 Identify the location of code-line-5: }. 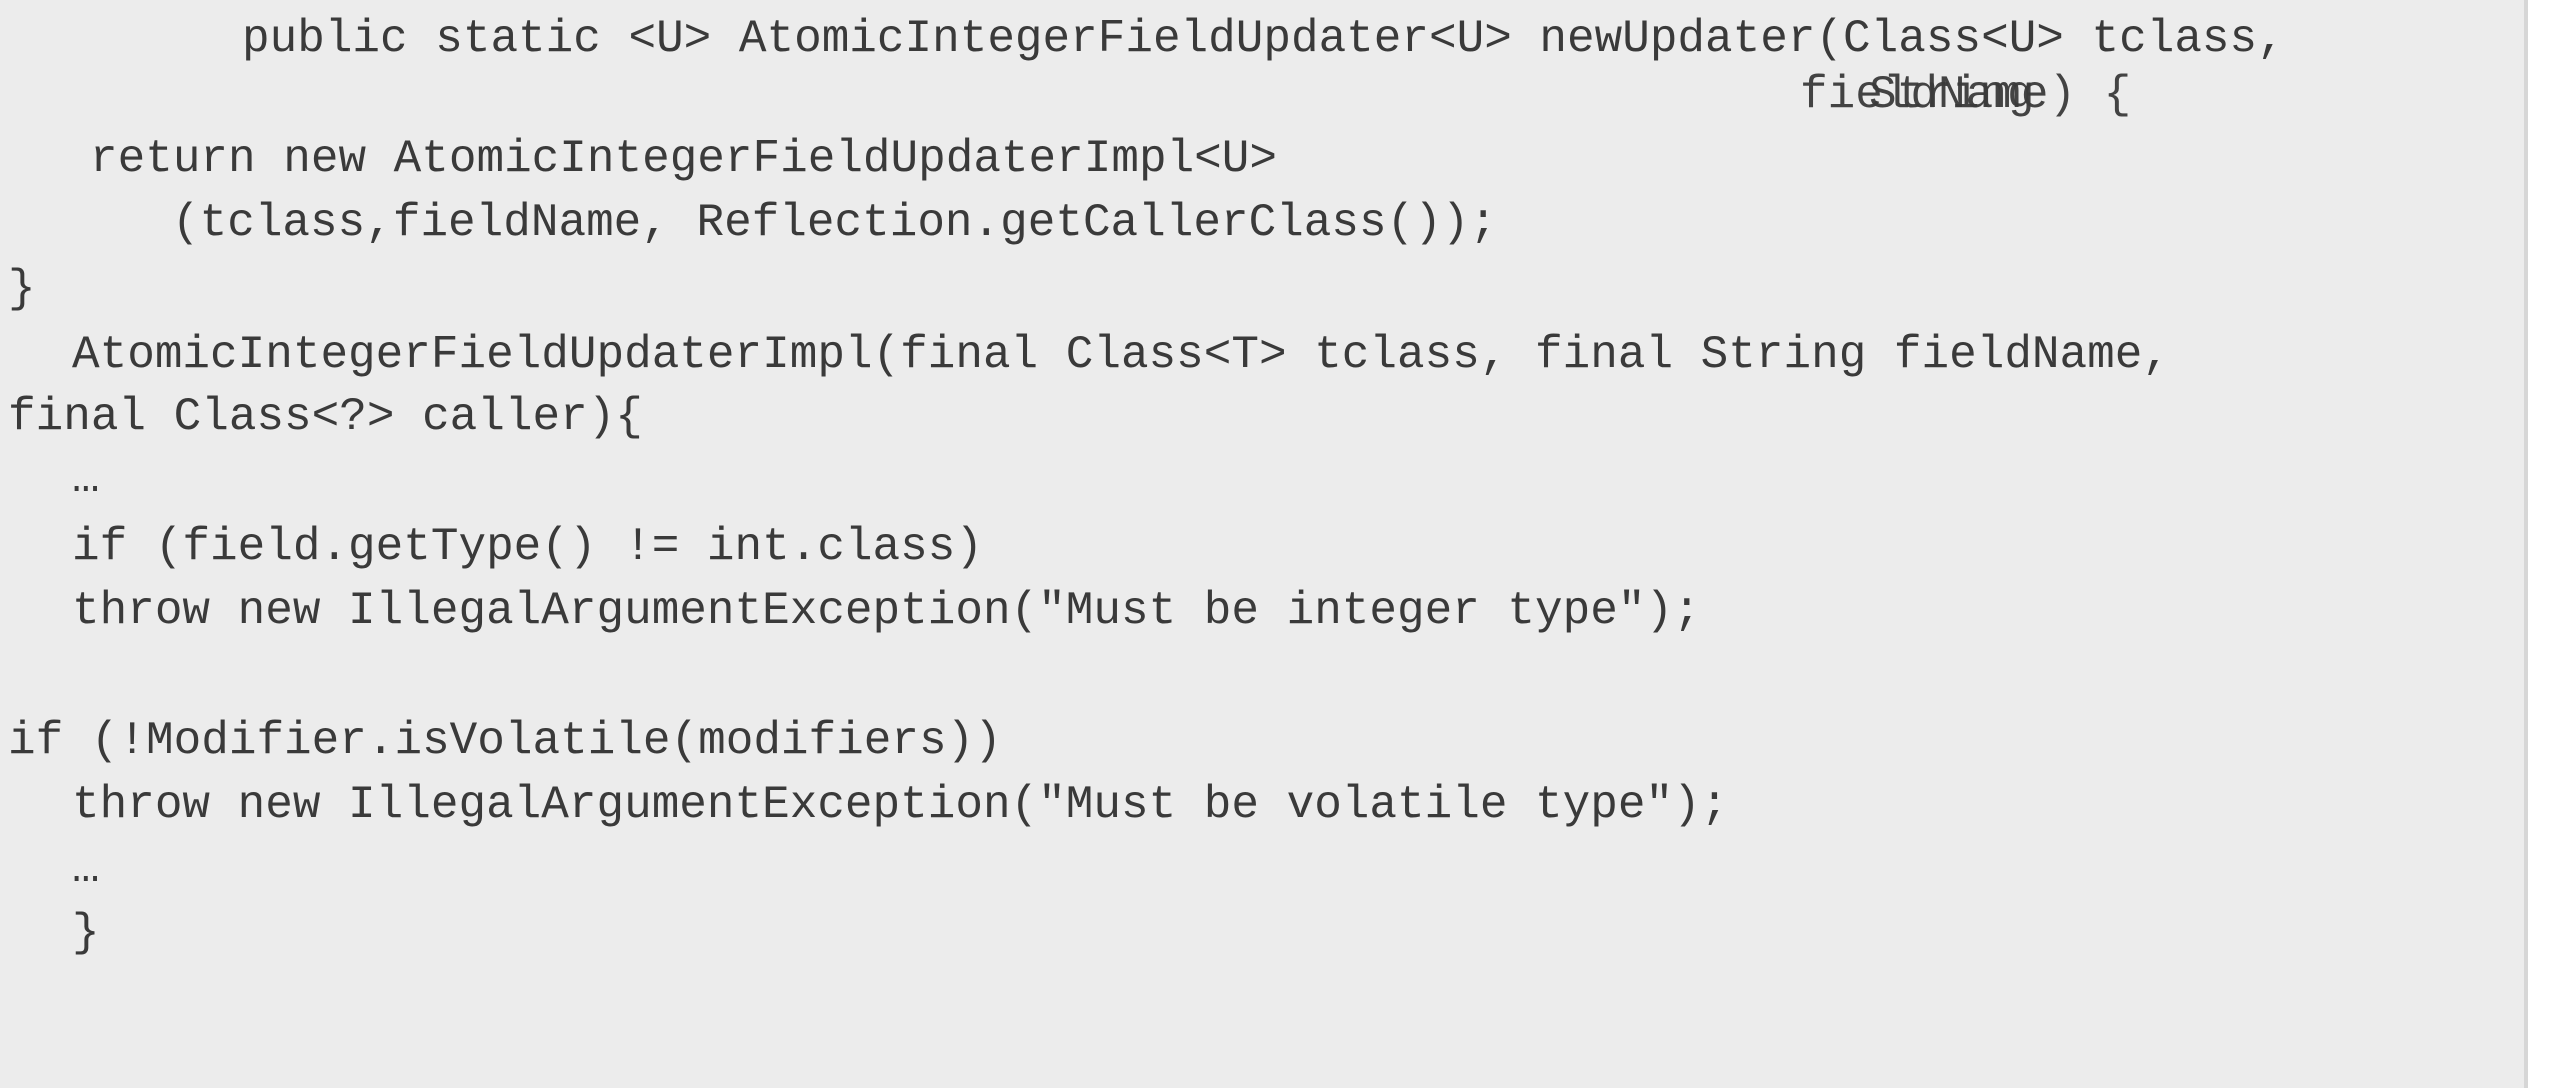
(22, 289).